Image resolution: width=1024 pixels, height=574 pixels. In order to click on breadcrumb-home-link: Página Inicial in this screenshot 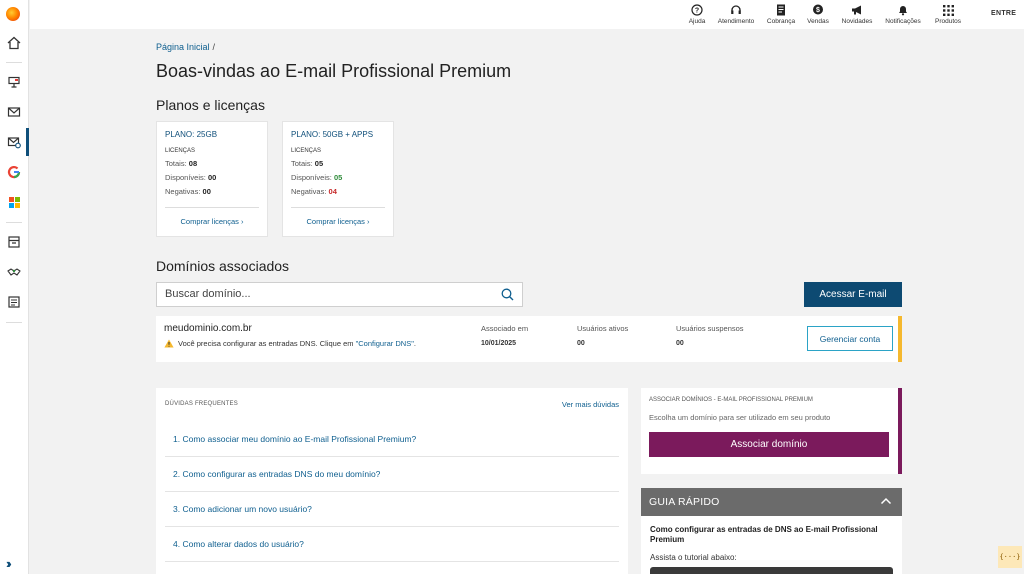, I will do `click(183, 47)`.